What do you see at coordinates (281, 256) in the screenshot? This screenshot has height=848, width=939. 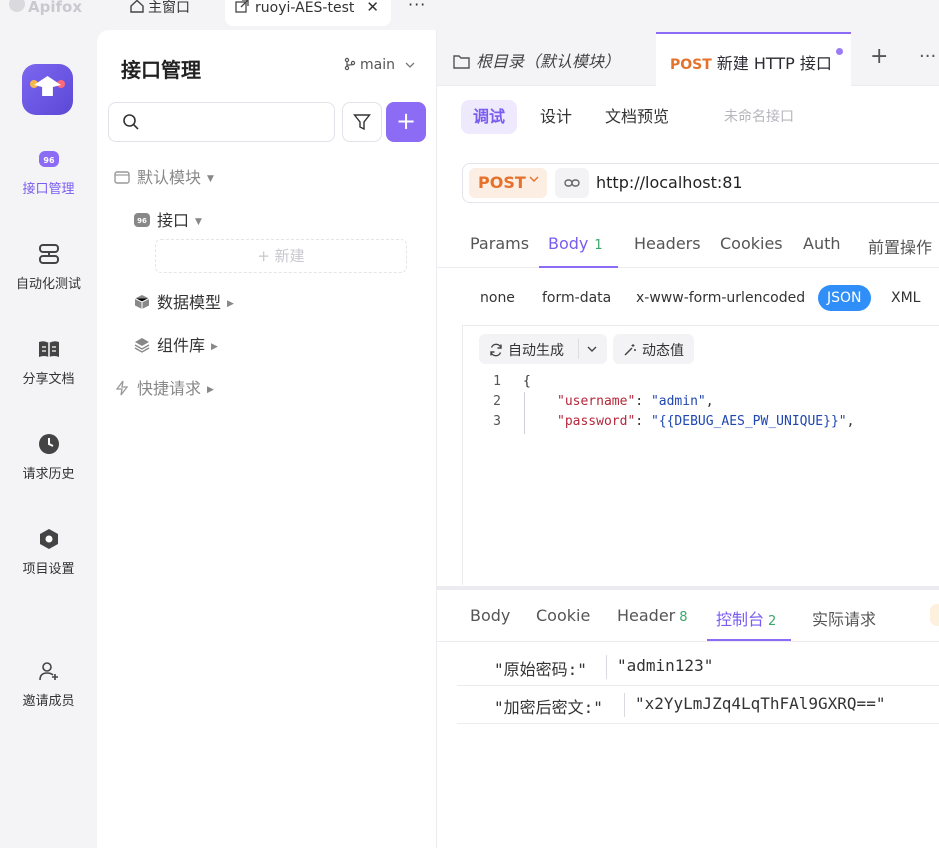 I see `new-api-button: + 新建` at bounding box center [281, 256].